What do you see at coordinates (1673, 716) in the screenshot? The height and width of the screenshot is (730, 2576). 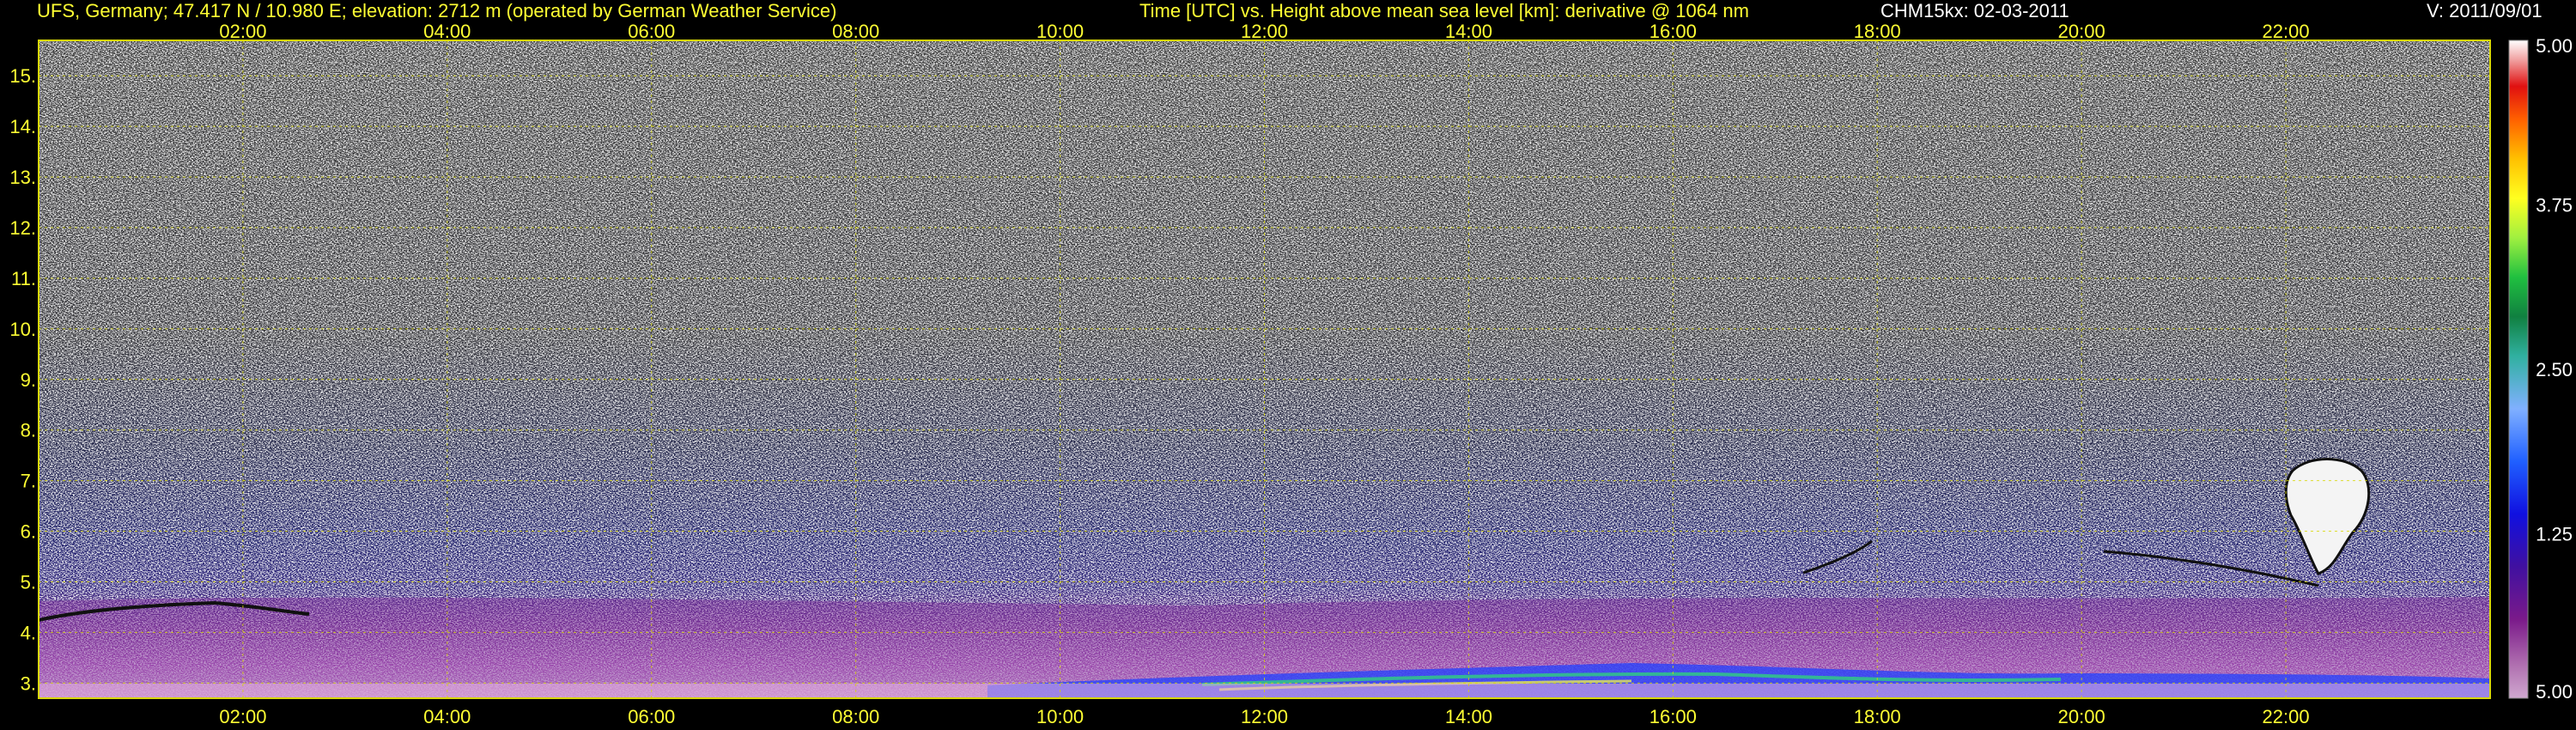 I see `x-tick-label-bottom: 16:00` at bounding box center [1673, 716].